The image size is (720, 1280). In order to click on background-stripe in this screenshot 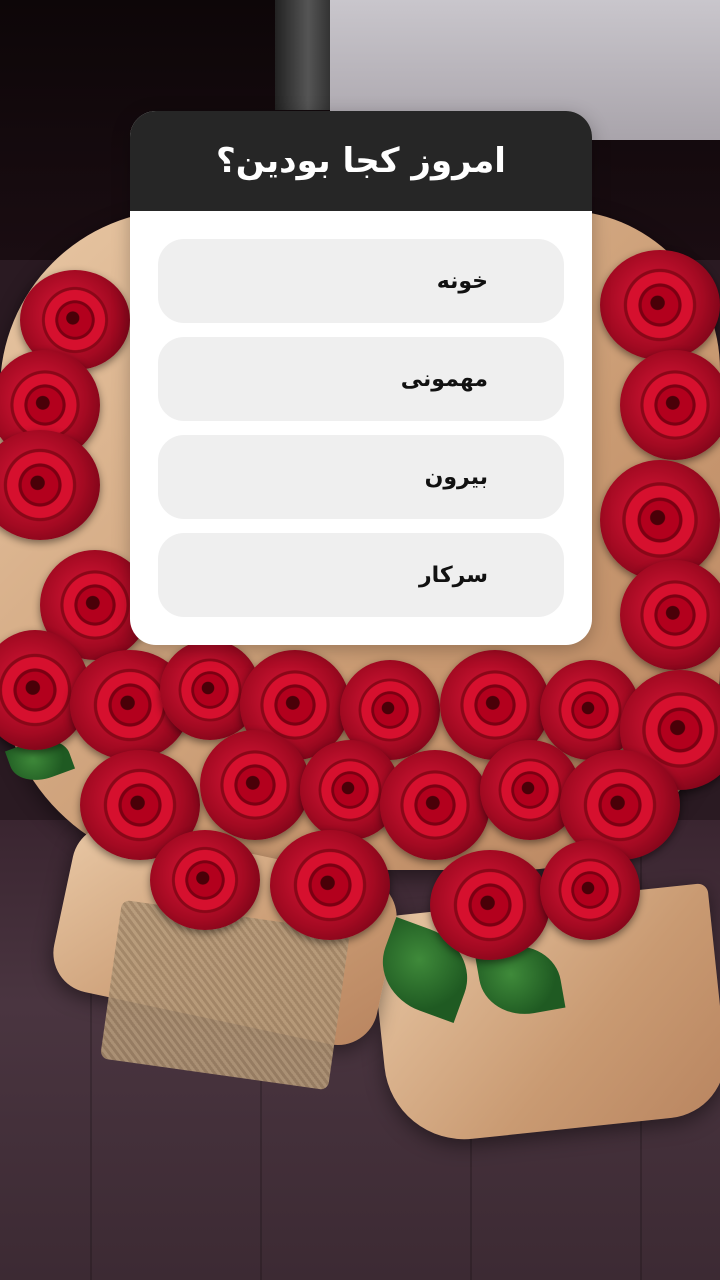, I will do `click(302, 55)`.